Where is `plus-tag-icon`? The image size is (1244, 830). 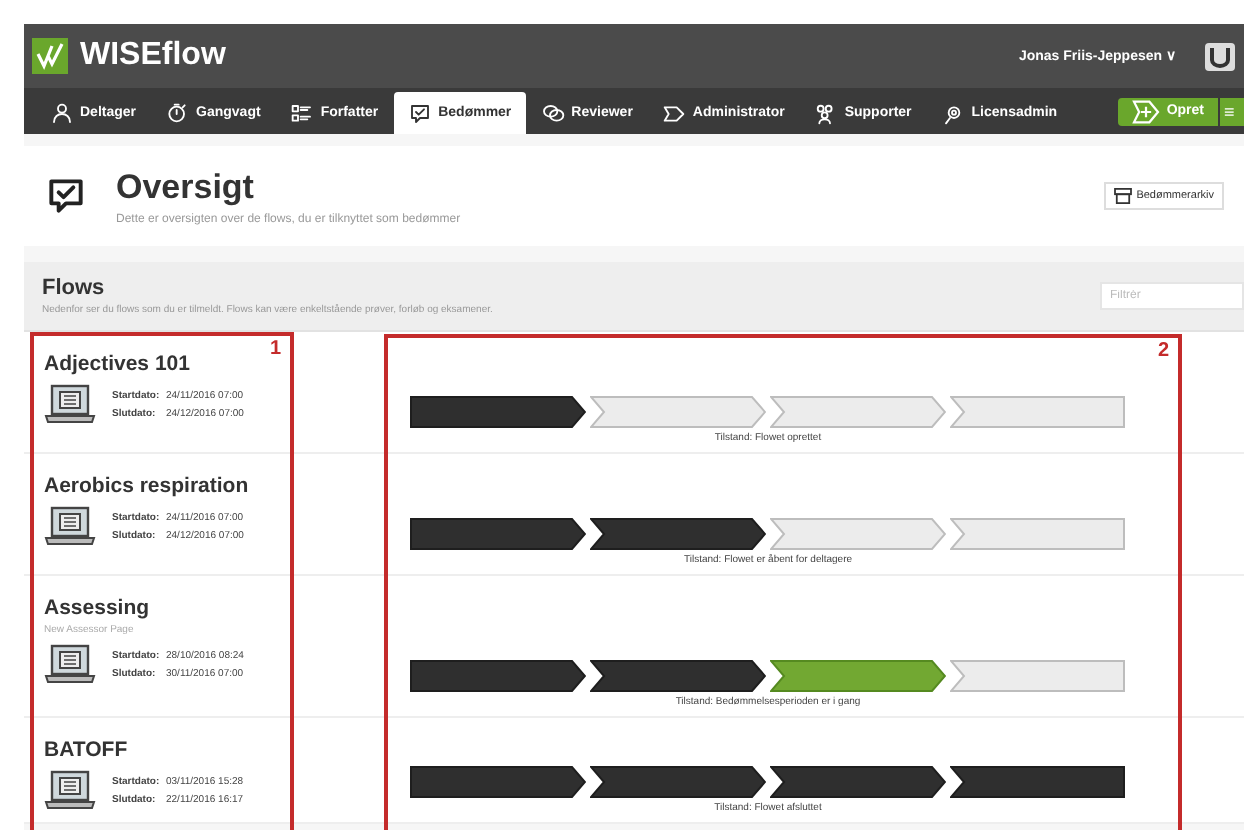
plus-tag-icon is located at coordinates (1146, 111).